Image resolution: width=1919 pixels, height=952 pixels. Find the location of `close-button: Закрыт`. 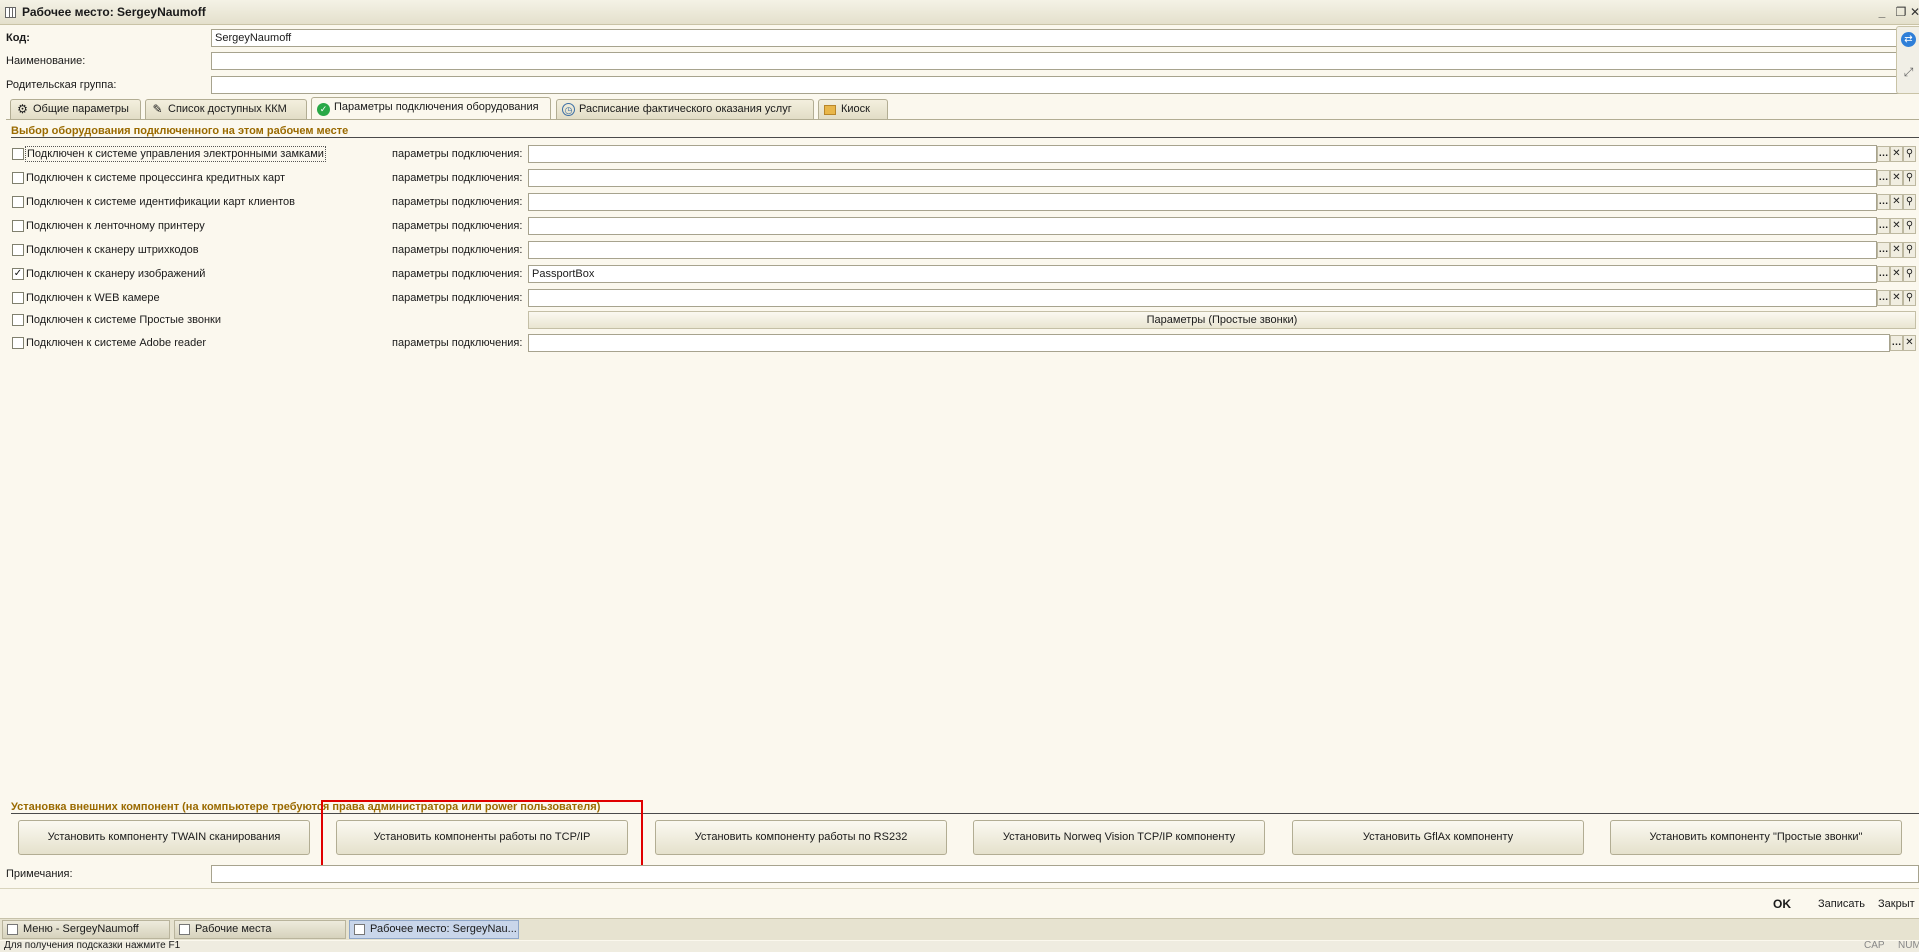

close-button: Закрыт is located at coordinates (1896, 904).